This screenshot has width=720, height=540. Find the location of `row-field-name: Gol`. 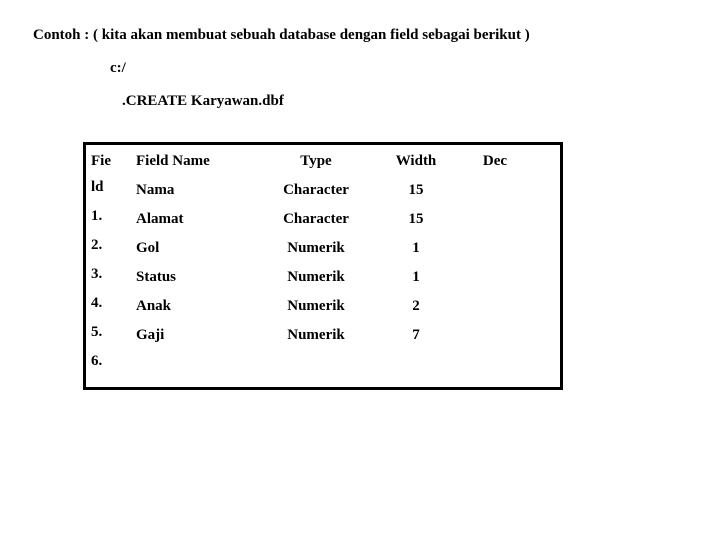

row-field-name: Gol is located at coordinates (148, 248).